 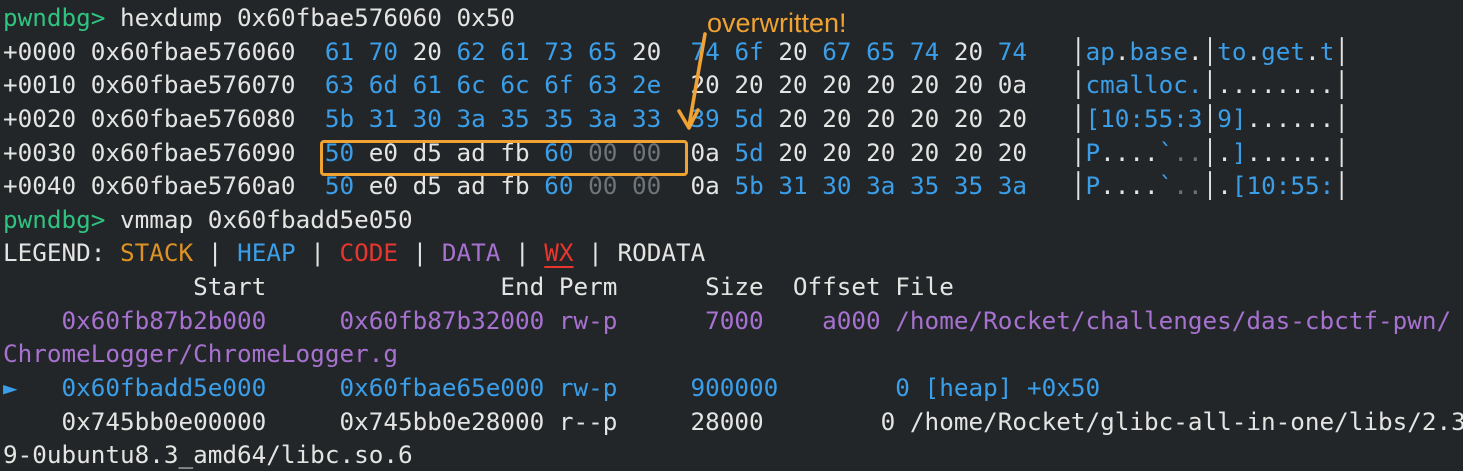 What do you see at coordinates (493, 118) in the screenshot?
I see `terminal-text-segment: 5b 31 30 3a 35 35 3a 33` at bounding box center [493, 118].